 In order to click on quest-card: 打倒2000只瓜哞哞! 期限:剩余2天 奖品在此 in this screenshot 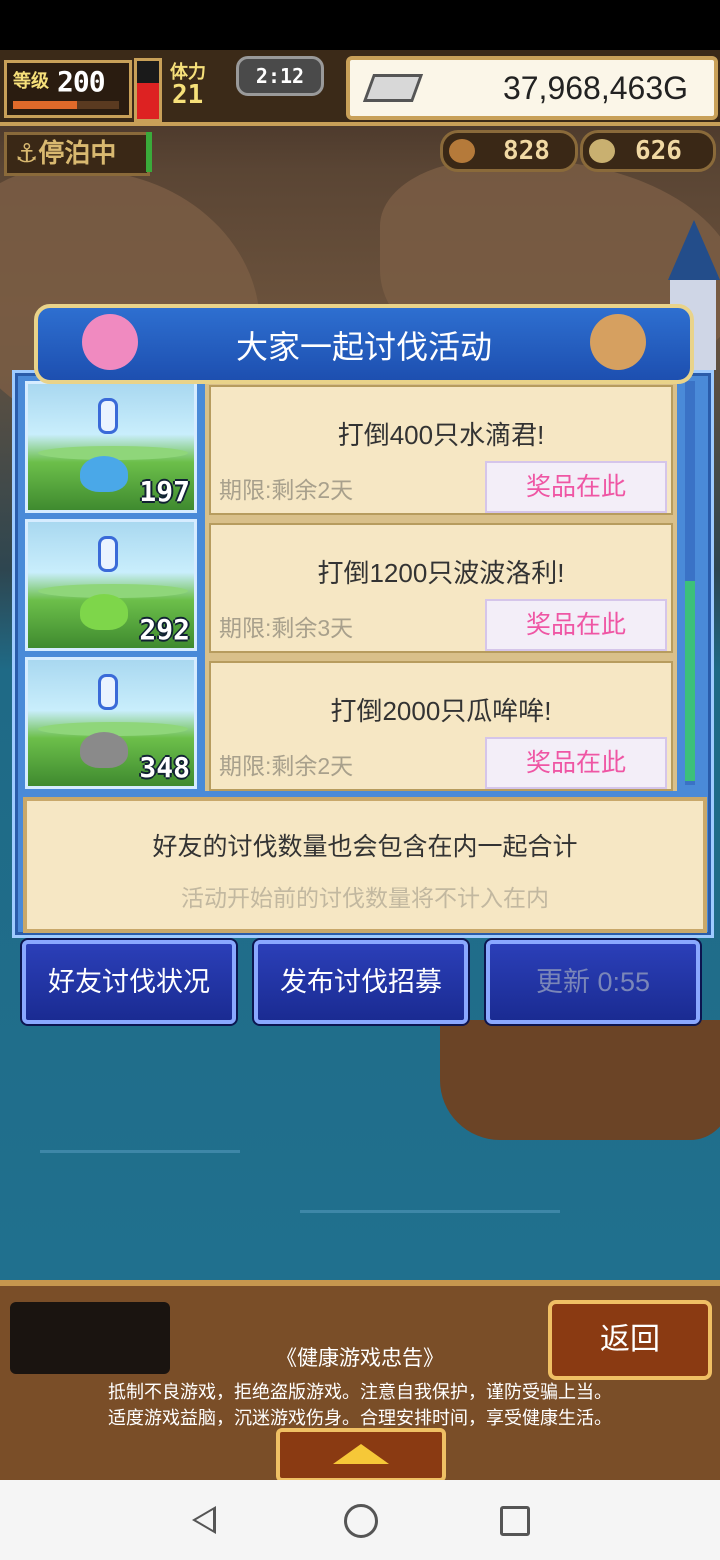, I will do `click(441, 724)`.